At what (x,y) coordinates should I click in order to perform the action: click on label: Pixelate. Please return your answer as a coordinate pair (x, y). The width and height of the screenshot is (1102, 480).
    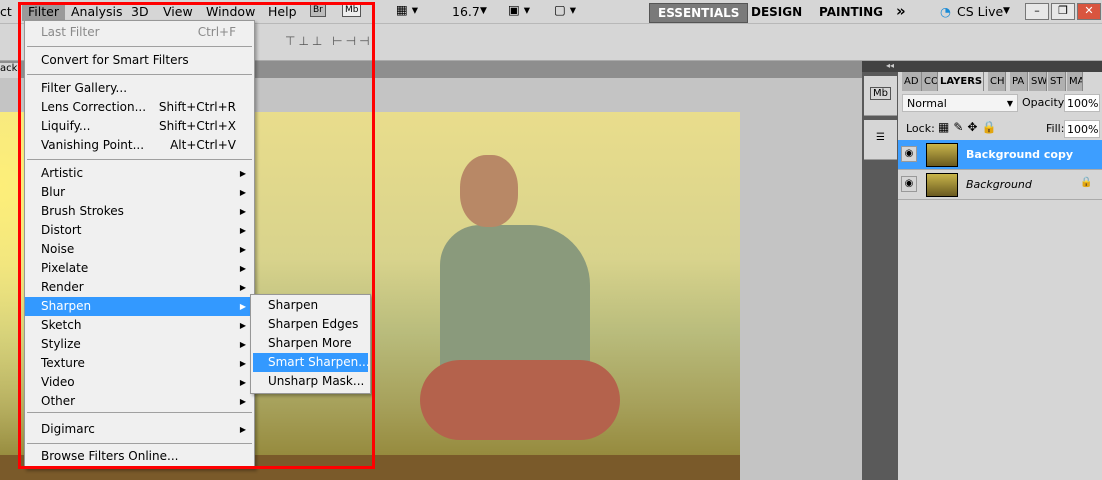
    Looking at the image, I should click on (65, 268).